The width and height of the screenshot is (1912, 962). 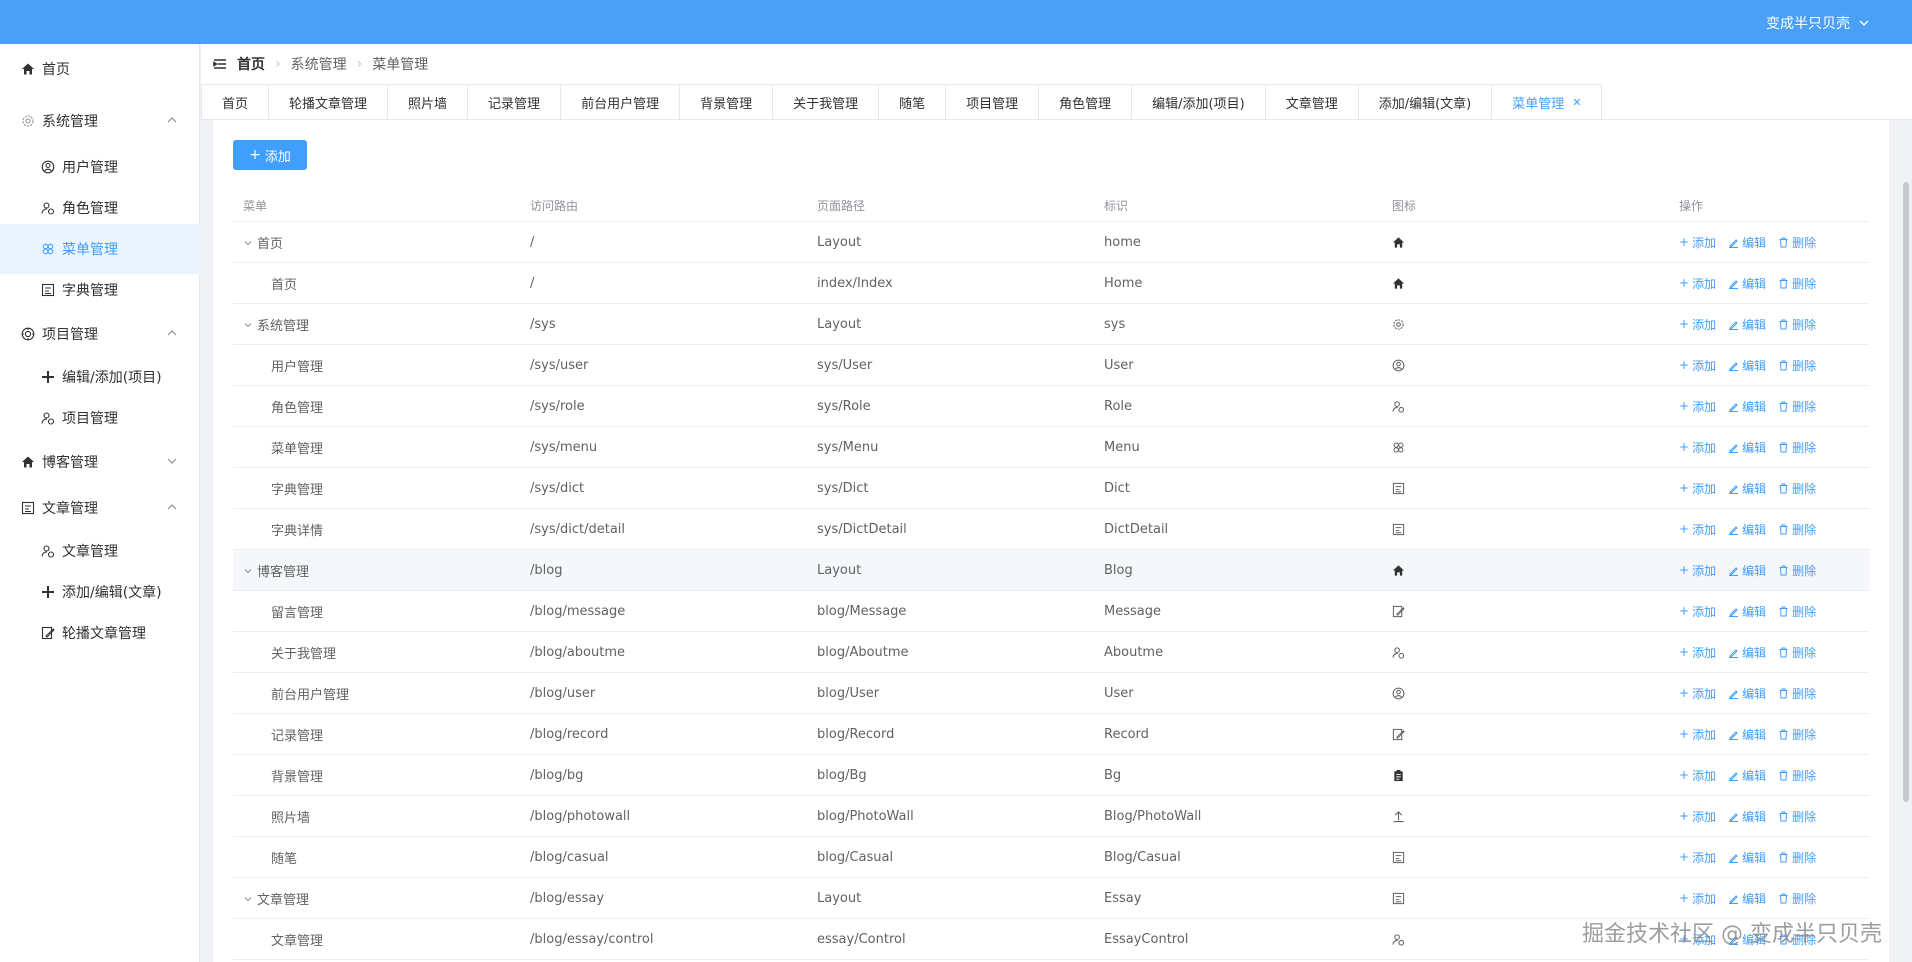 I want to click on table-row: 博客管理 /blog Layout Blog + 添加 编辑 删除, so click(x=1051, y=570).